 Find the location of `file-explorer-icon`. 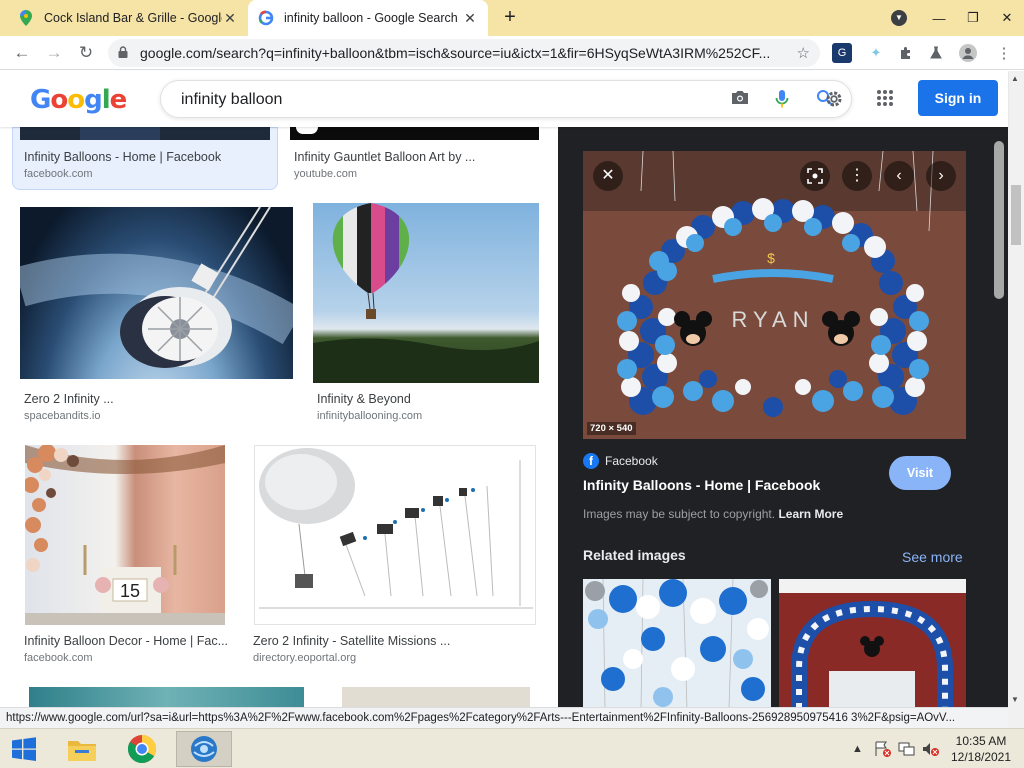

file-explorer-icon is located at coordinates (82, 749).